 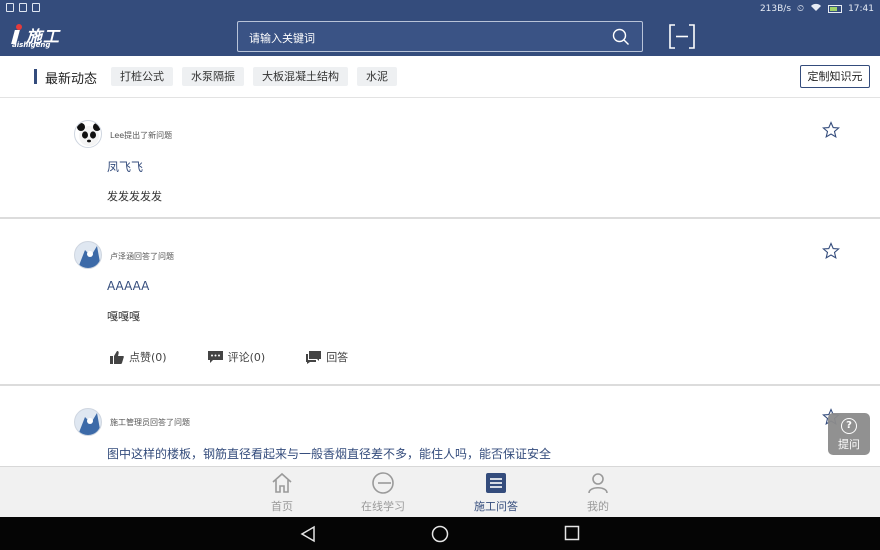 What do you see at coordinates (134, 196) in the screenshot?
I see `question-body: 发发发发发` at bounding box center [134, 196].